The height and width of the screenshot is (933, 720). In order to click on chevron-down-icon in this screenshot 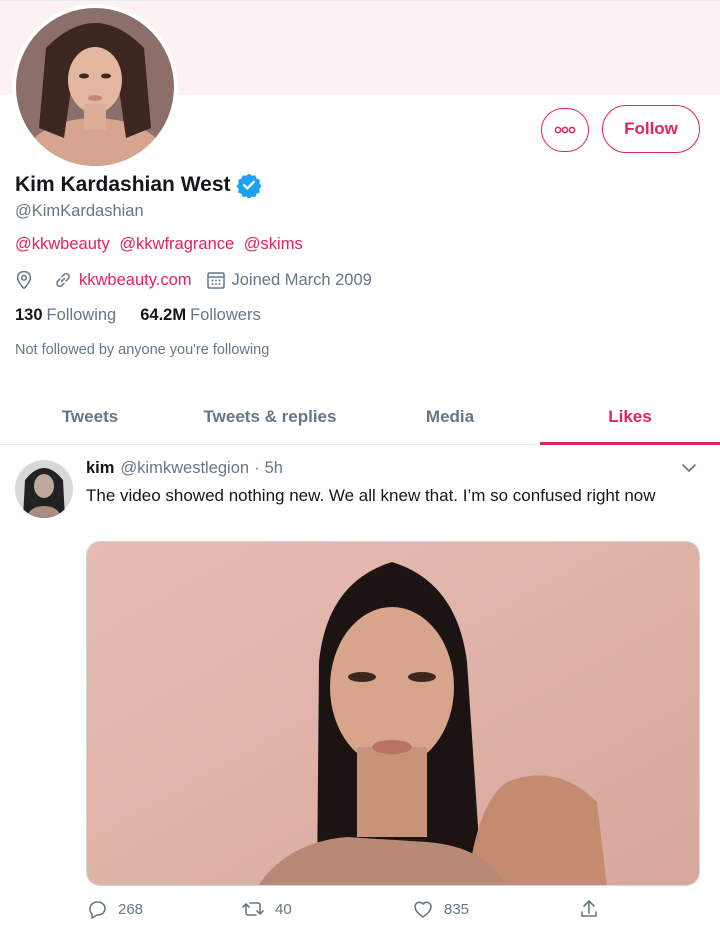, I will do `click(689, 468)`.